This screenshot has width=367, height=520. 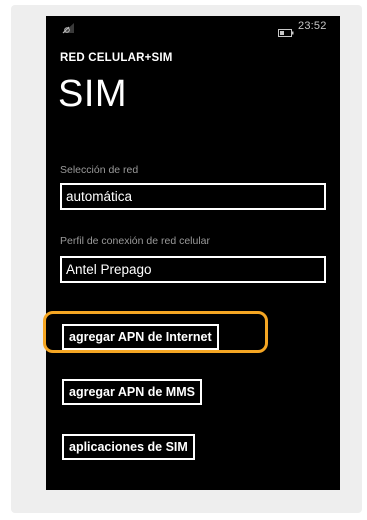 What do you see at coordinates (155, 332) in the screenshot?
I see `highlight-outline` at bounding box center [155, 332].